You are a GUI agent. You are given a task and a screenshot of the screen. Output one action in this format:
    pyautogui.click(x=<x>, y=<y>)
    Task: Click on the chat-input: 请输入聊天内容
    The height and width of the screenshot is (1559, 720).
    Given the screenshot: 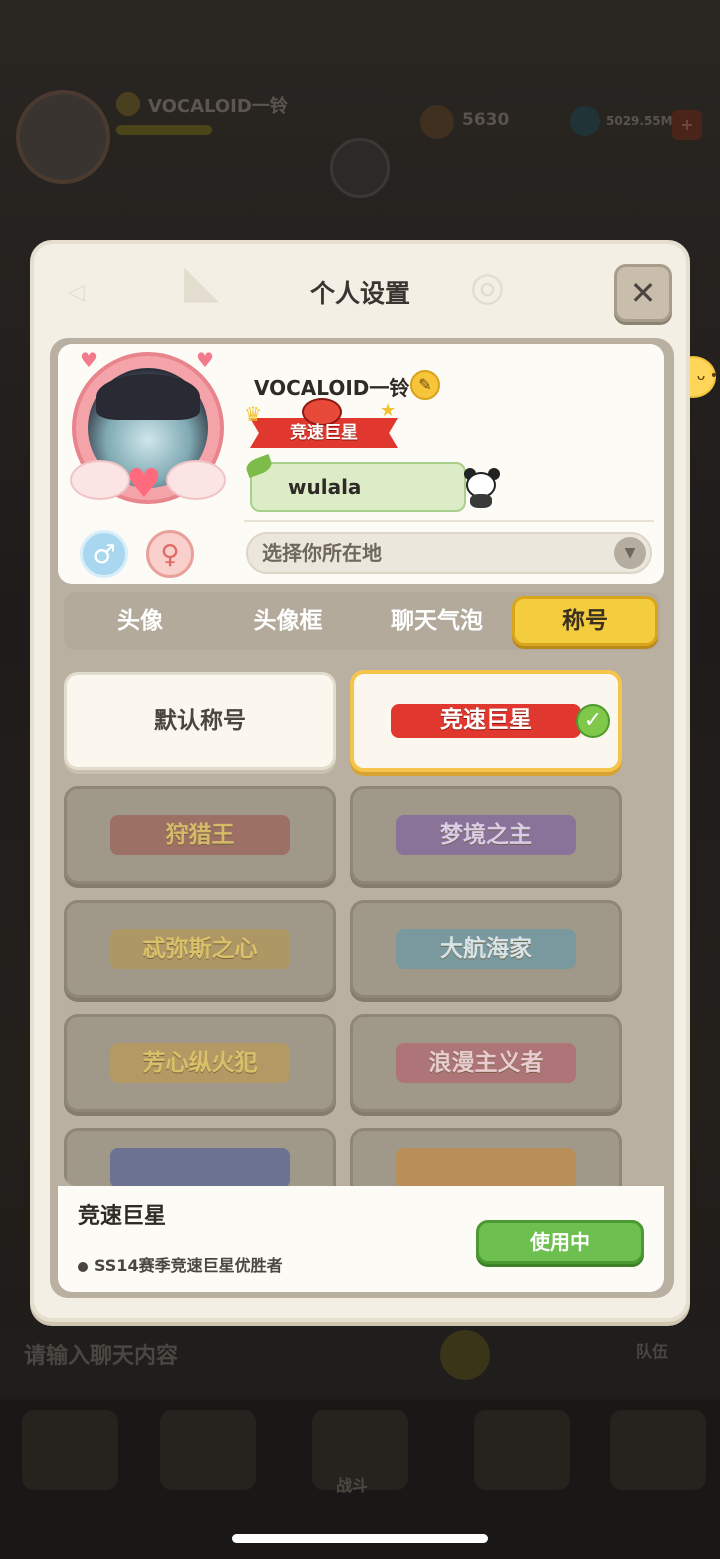 What is the action you would take?
    pyautogui.click(x=101, y=1354)
    